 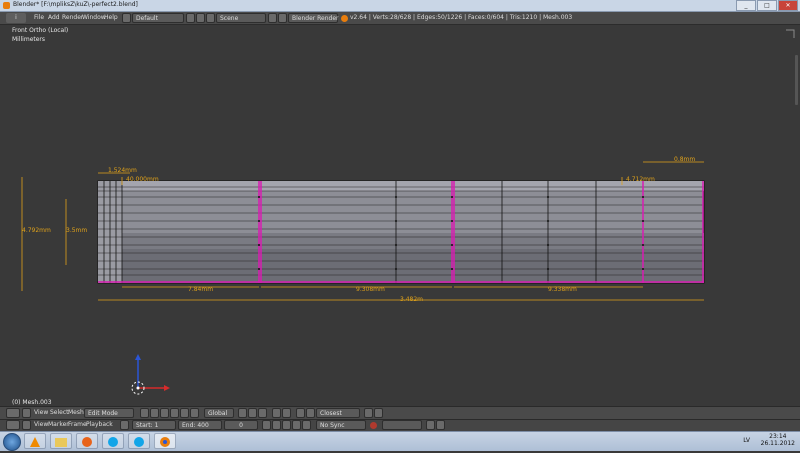 I want to click on transform-orientation-dropdown: Global, so click(x=219, y=413).